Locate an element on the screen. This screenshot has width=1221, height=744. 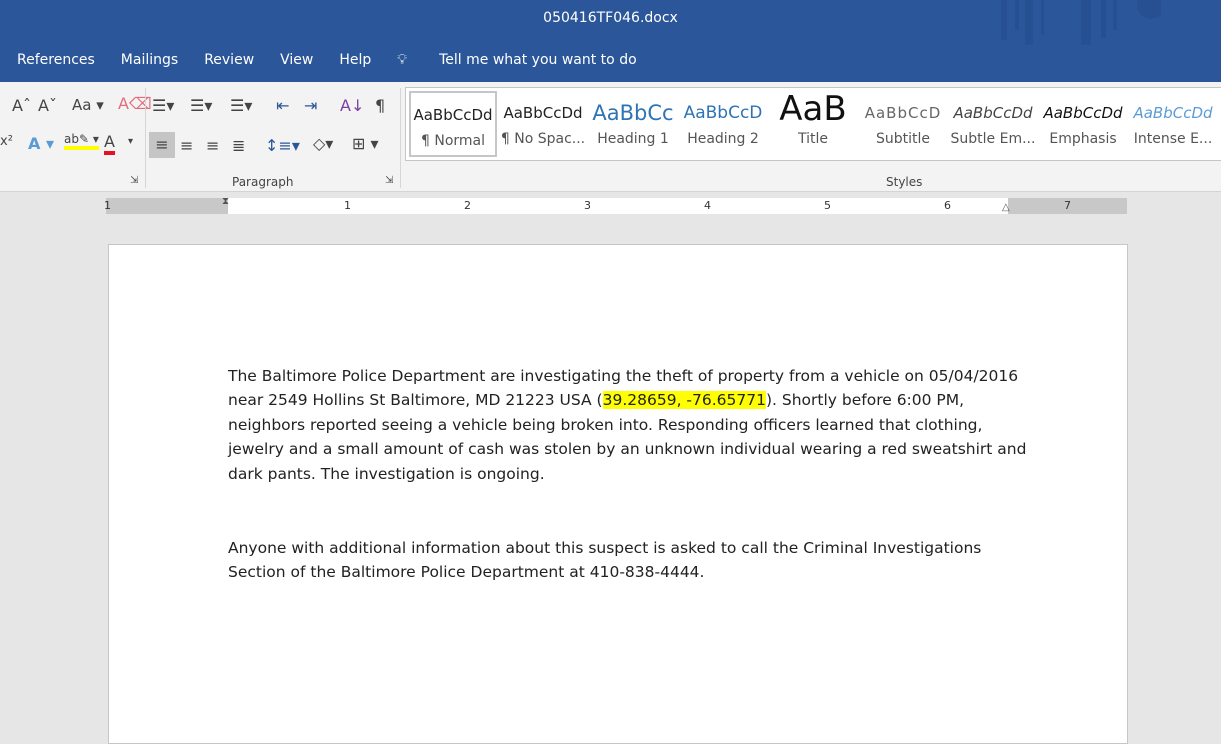
text-effects-icon: A ▾ is located at coordinates (41, 143).